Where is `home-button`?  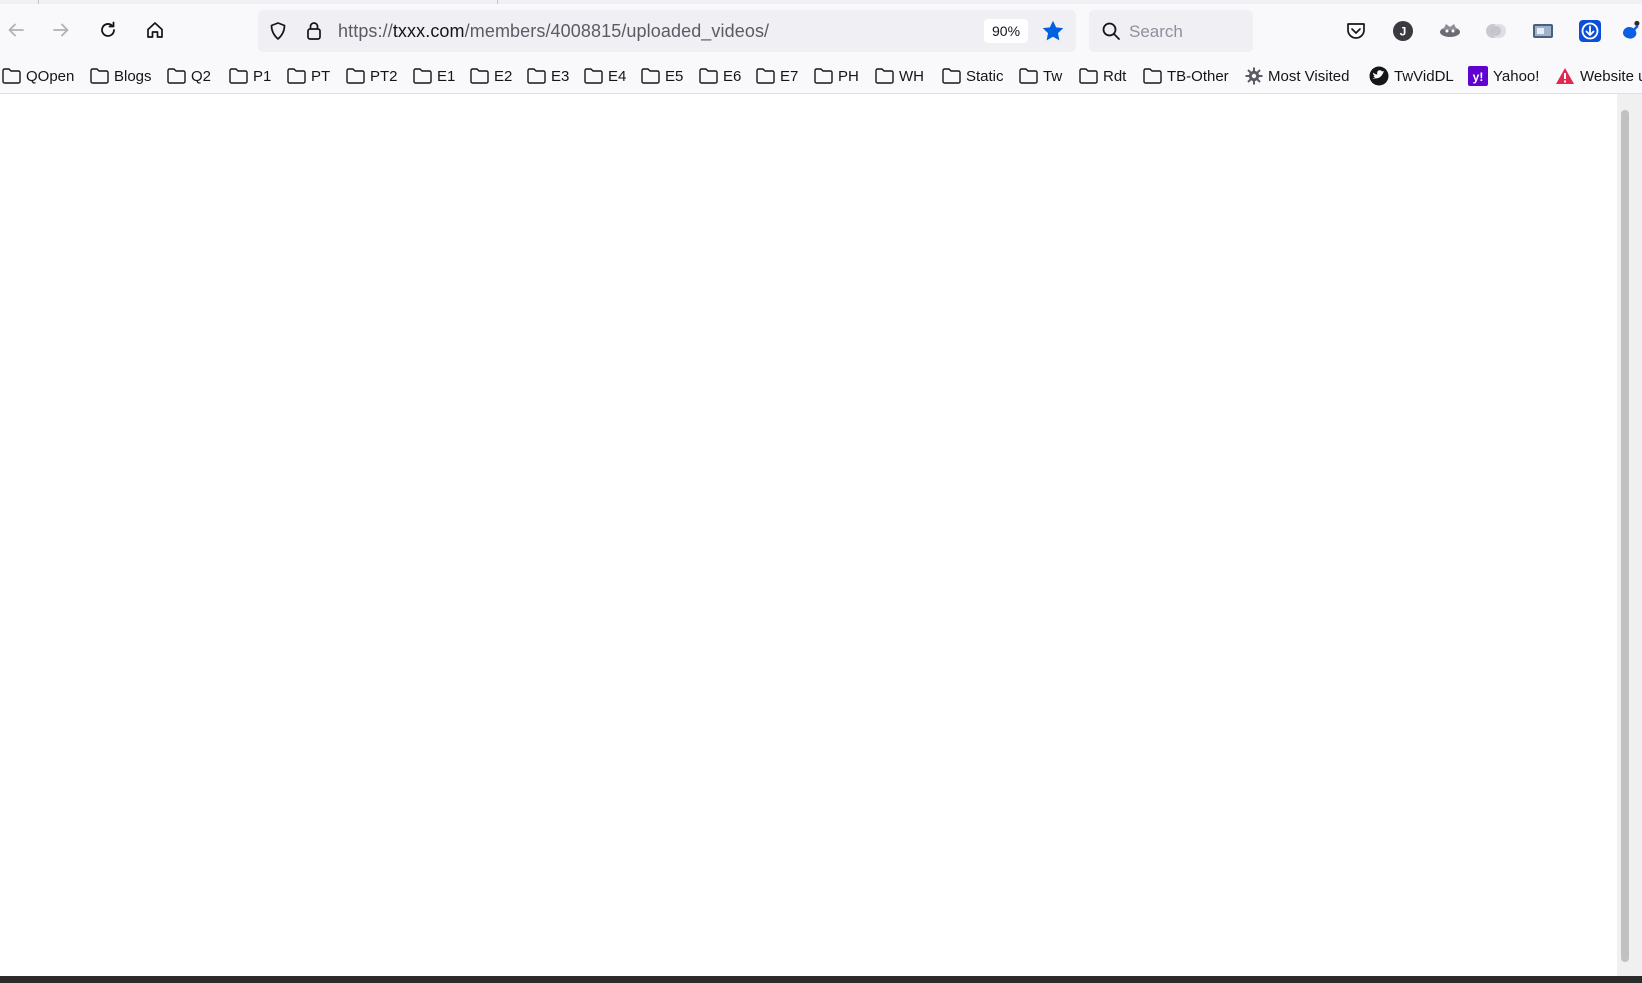 home-button is located at coordinates (155, 30).